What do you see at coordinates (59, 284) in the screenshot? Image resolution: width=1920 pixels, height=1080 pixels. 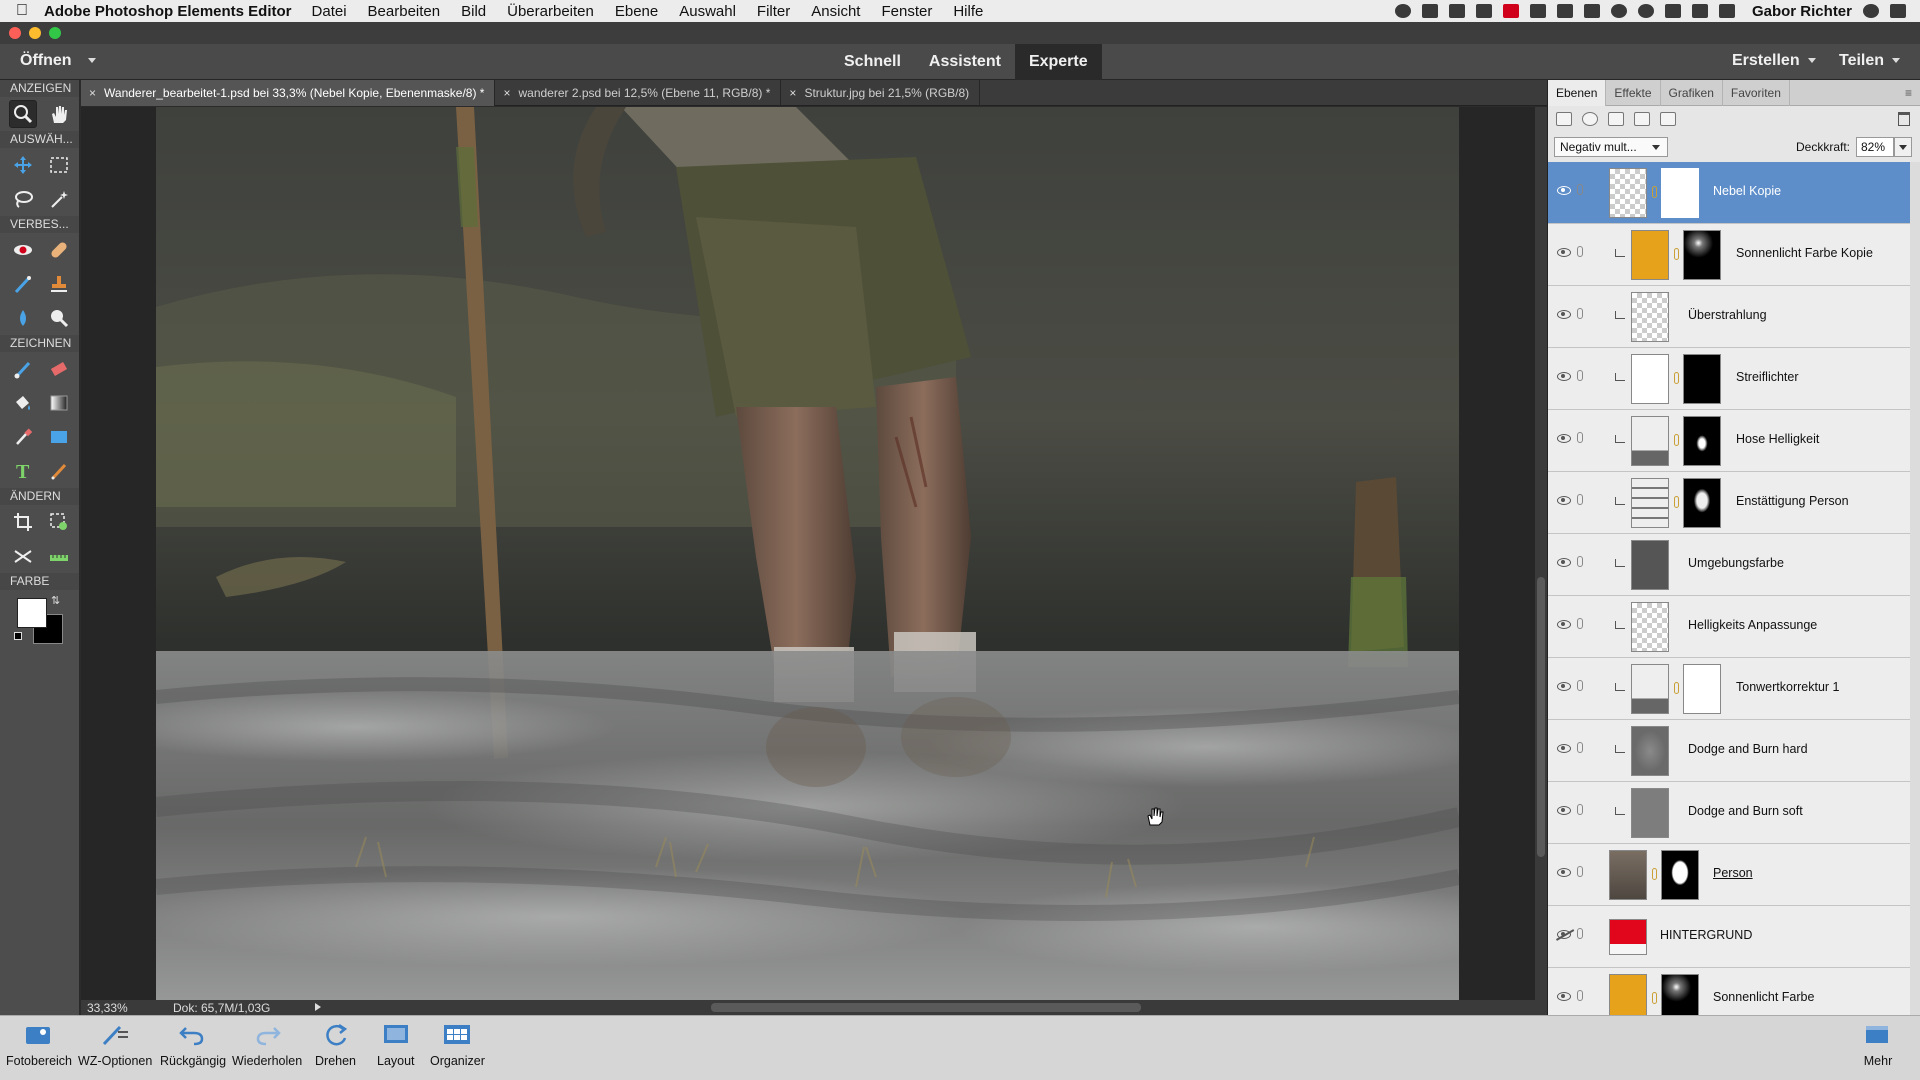 I see `clone-stamp-icon` at bounding box center [59, 284].